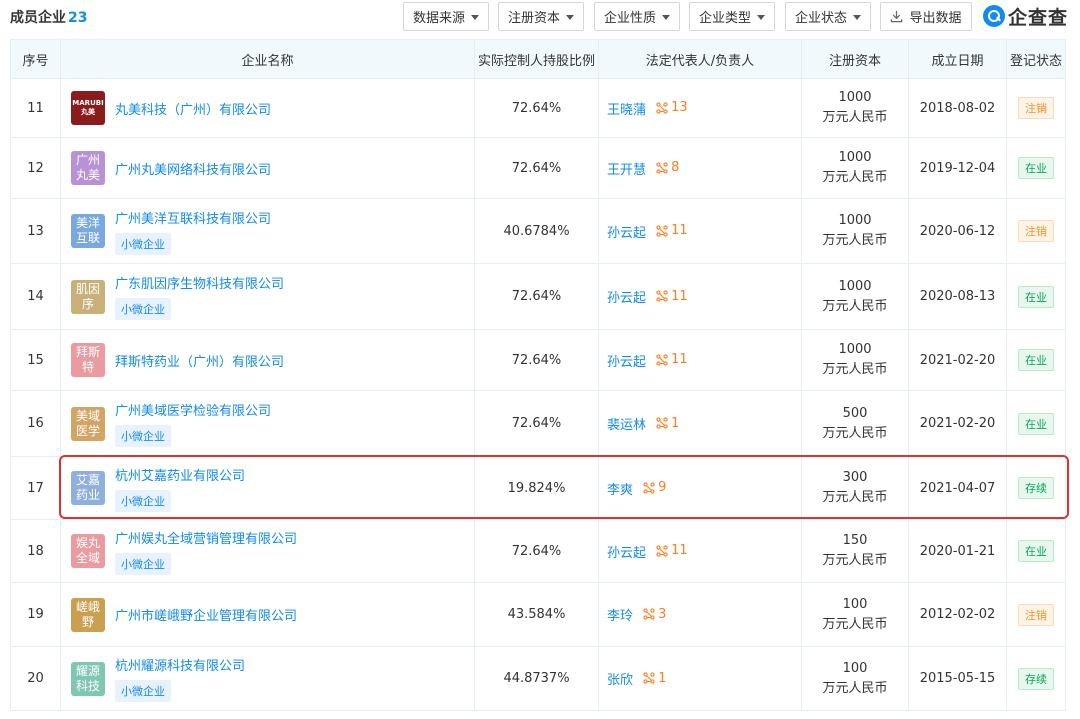 Image resolution: width=1080 pixels, height=719 pixels. What do you see at coordinates (193, 219) in the screenshot?
I see `company-name-link: 广州美洋互联科技有限公司` at bounding box center [193, 219].